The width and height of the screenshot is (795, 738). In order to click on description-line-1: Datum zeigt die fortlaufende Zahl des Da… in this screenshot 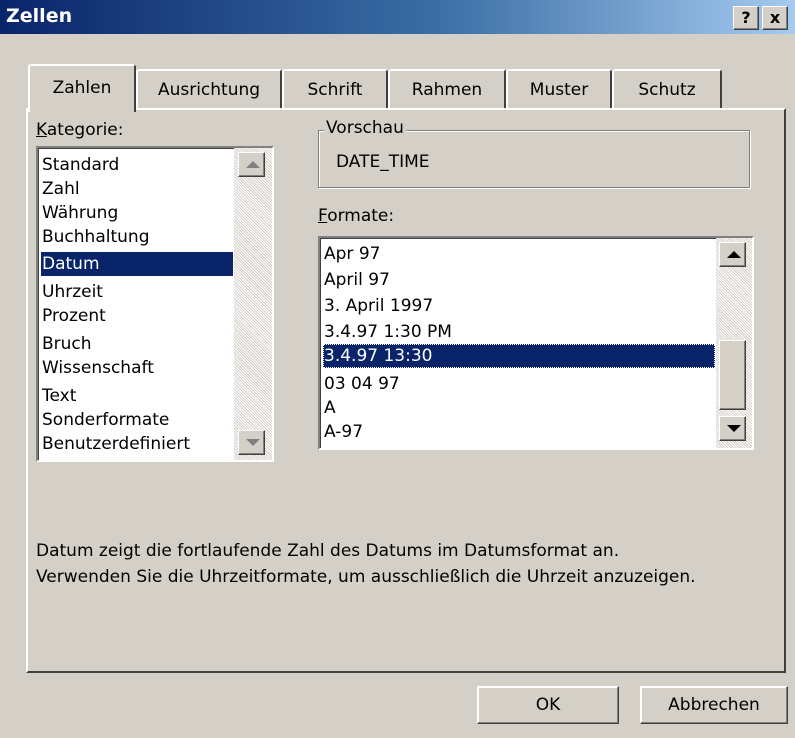, I will do `click(328, 551)`.